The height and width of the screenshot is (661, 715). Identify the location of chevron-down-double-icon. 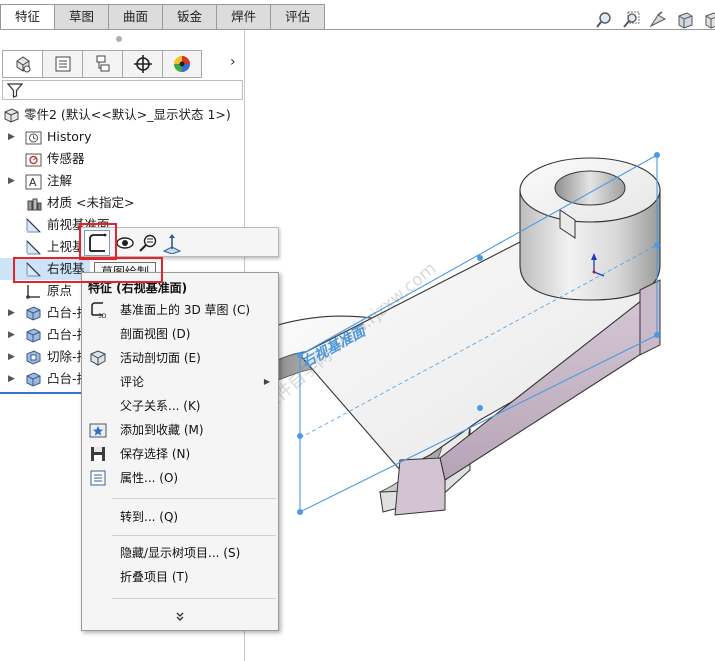
(180, 616).